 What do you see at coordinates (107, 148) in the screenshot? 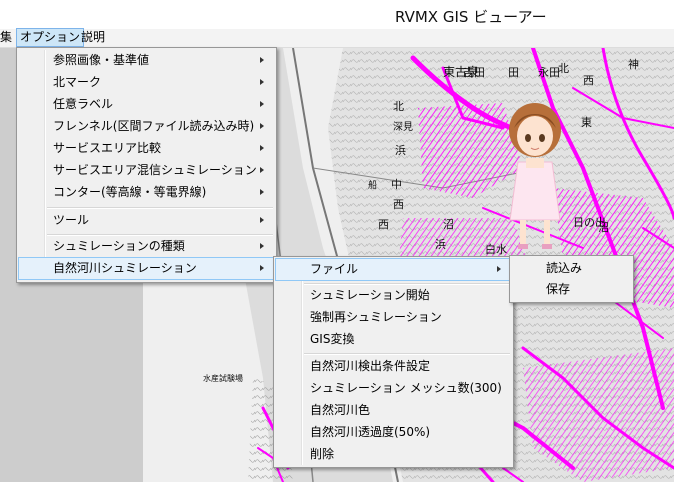
I see `menu-item-label: サービスエリア比較` at bounding box center [107, 148].